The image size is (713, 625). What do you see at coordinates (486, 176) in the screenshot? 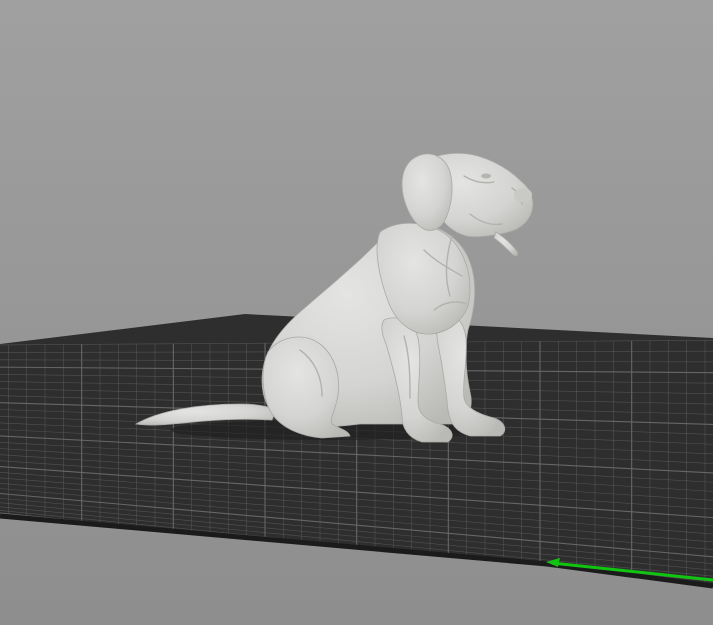
I see `dog-eye` at bounding box center [486, 176].